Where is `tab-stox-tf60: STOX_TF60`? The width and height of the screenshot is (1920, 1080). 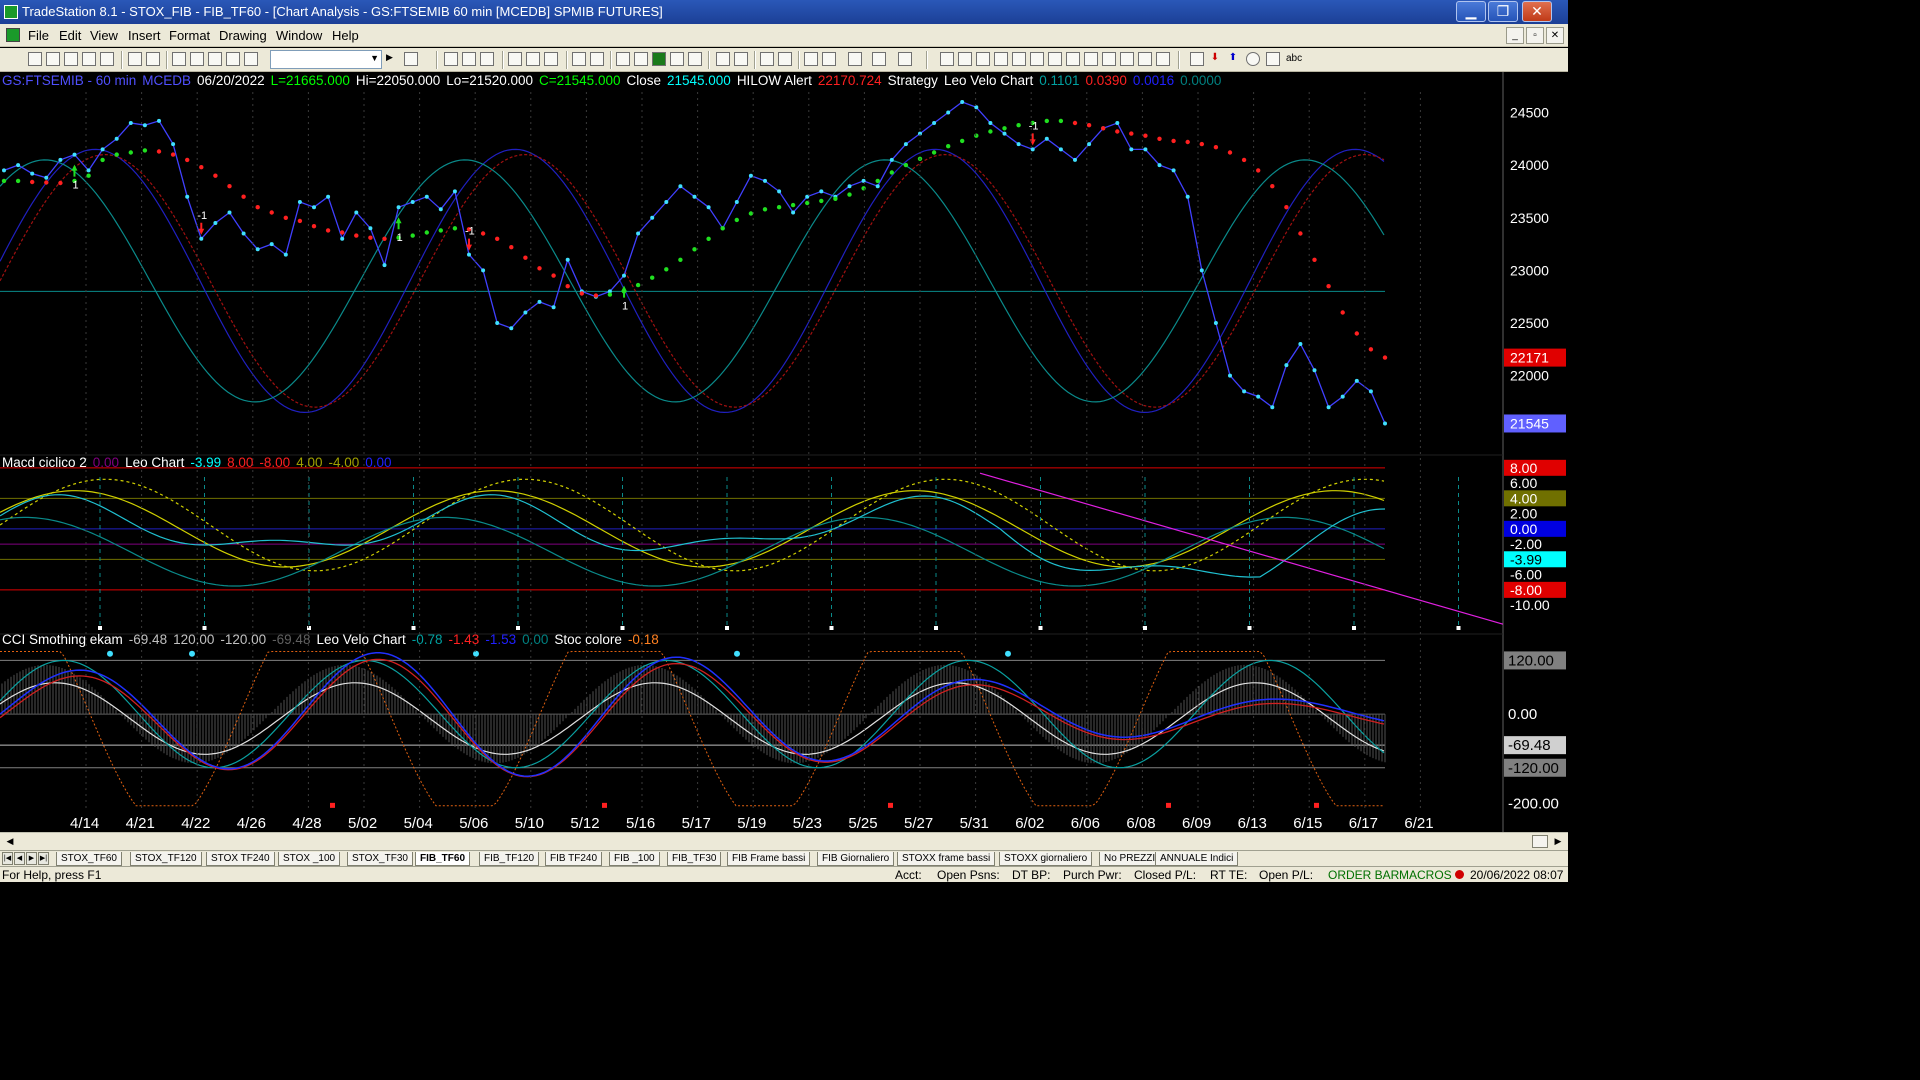 tab-stox-tf60: STOX_TF60 is located at coordinates (89, 859).